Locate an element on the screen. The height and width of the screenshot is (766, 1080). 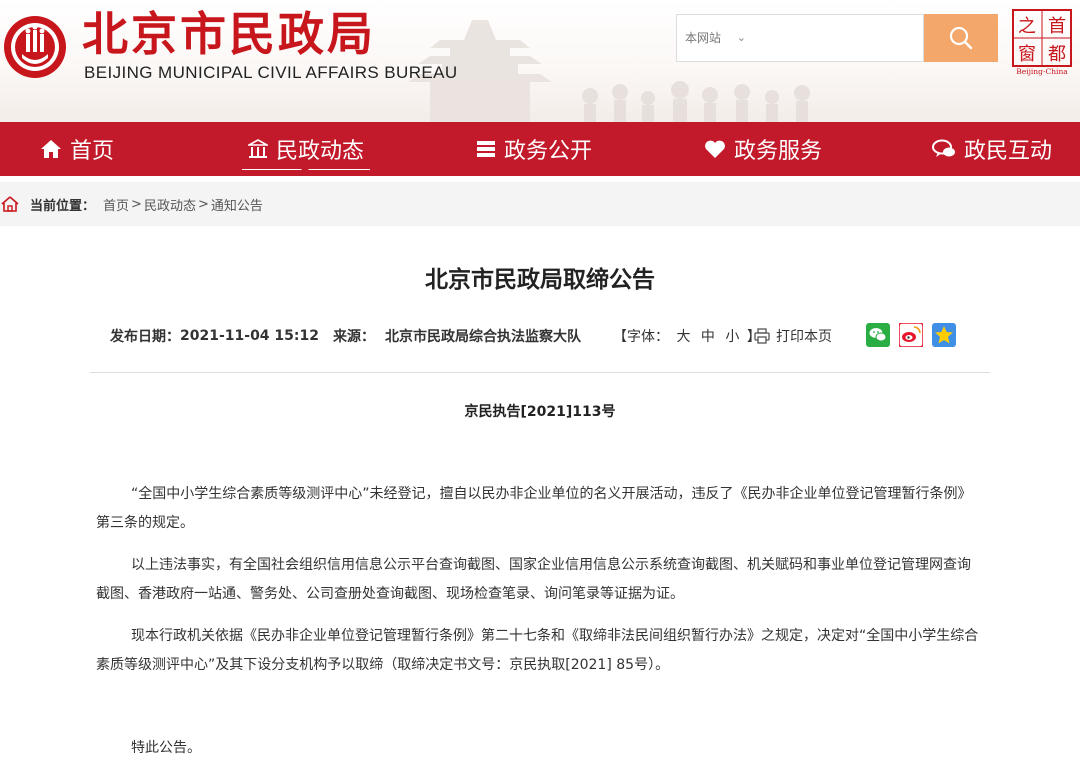
capital-logo-char: 窗 is located at coordinates (1027, 54).